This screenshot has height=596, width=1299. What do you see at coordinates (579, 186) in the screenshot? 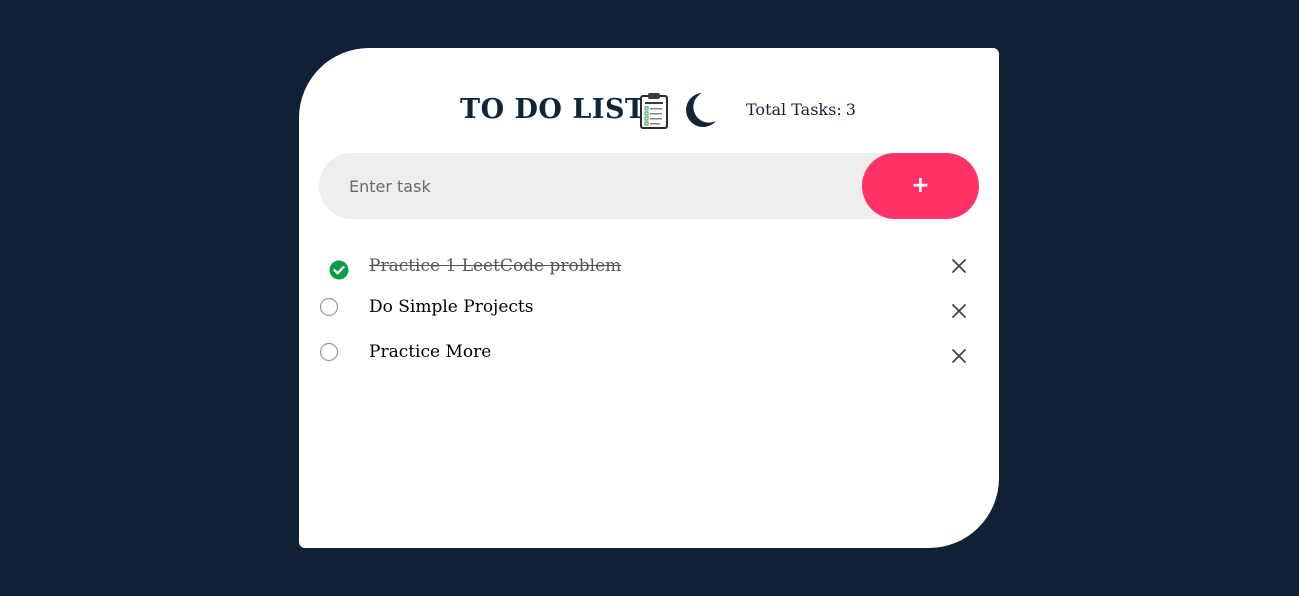
I see `task-input` at bounding box center [579, 186].